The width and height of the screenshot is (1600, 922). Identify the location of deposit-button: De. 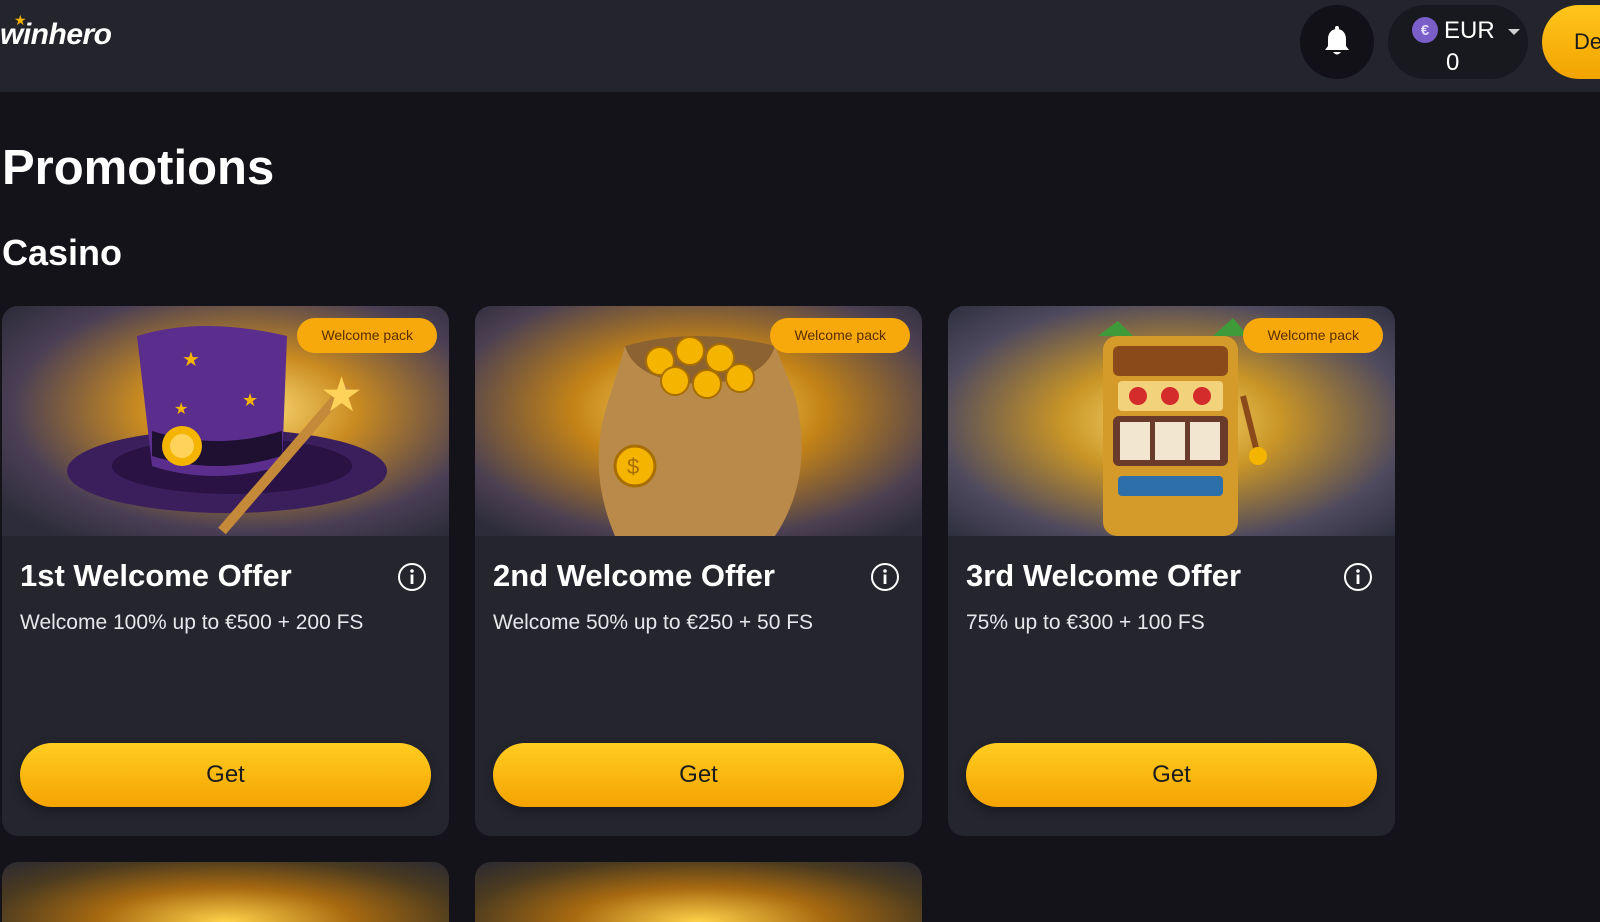
(1571, 42).